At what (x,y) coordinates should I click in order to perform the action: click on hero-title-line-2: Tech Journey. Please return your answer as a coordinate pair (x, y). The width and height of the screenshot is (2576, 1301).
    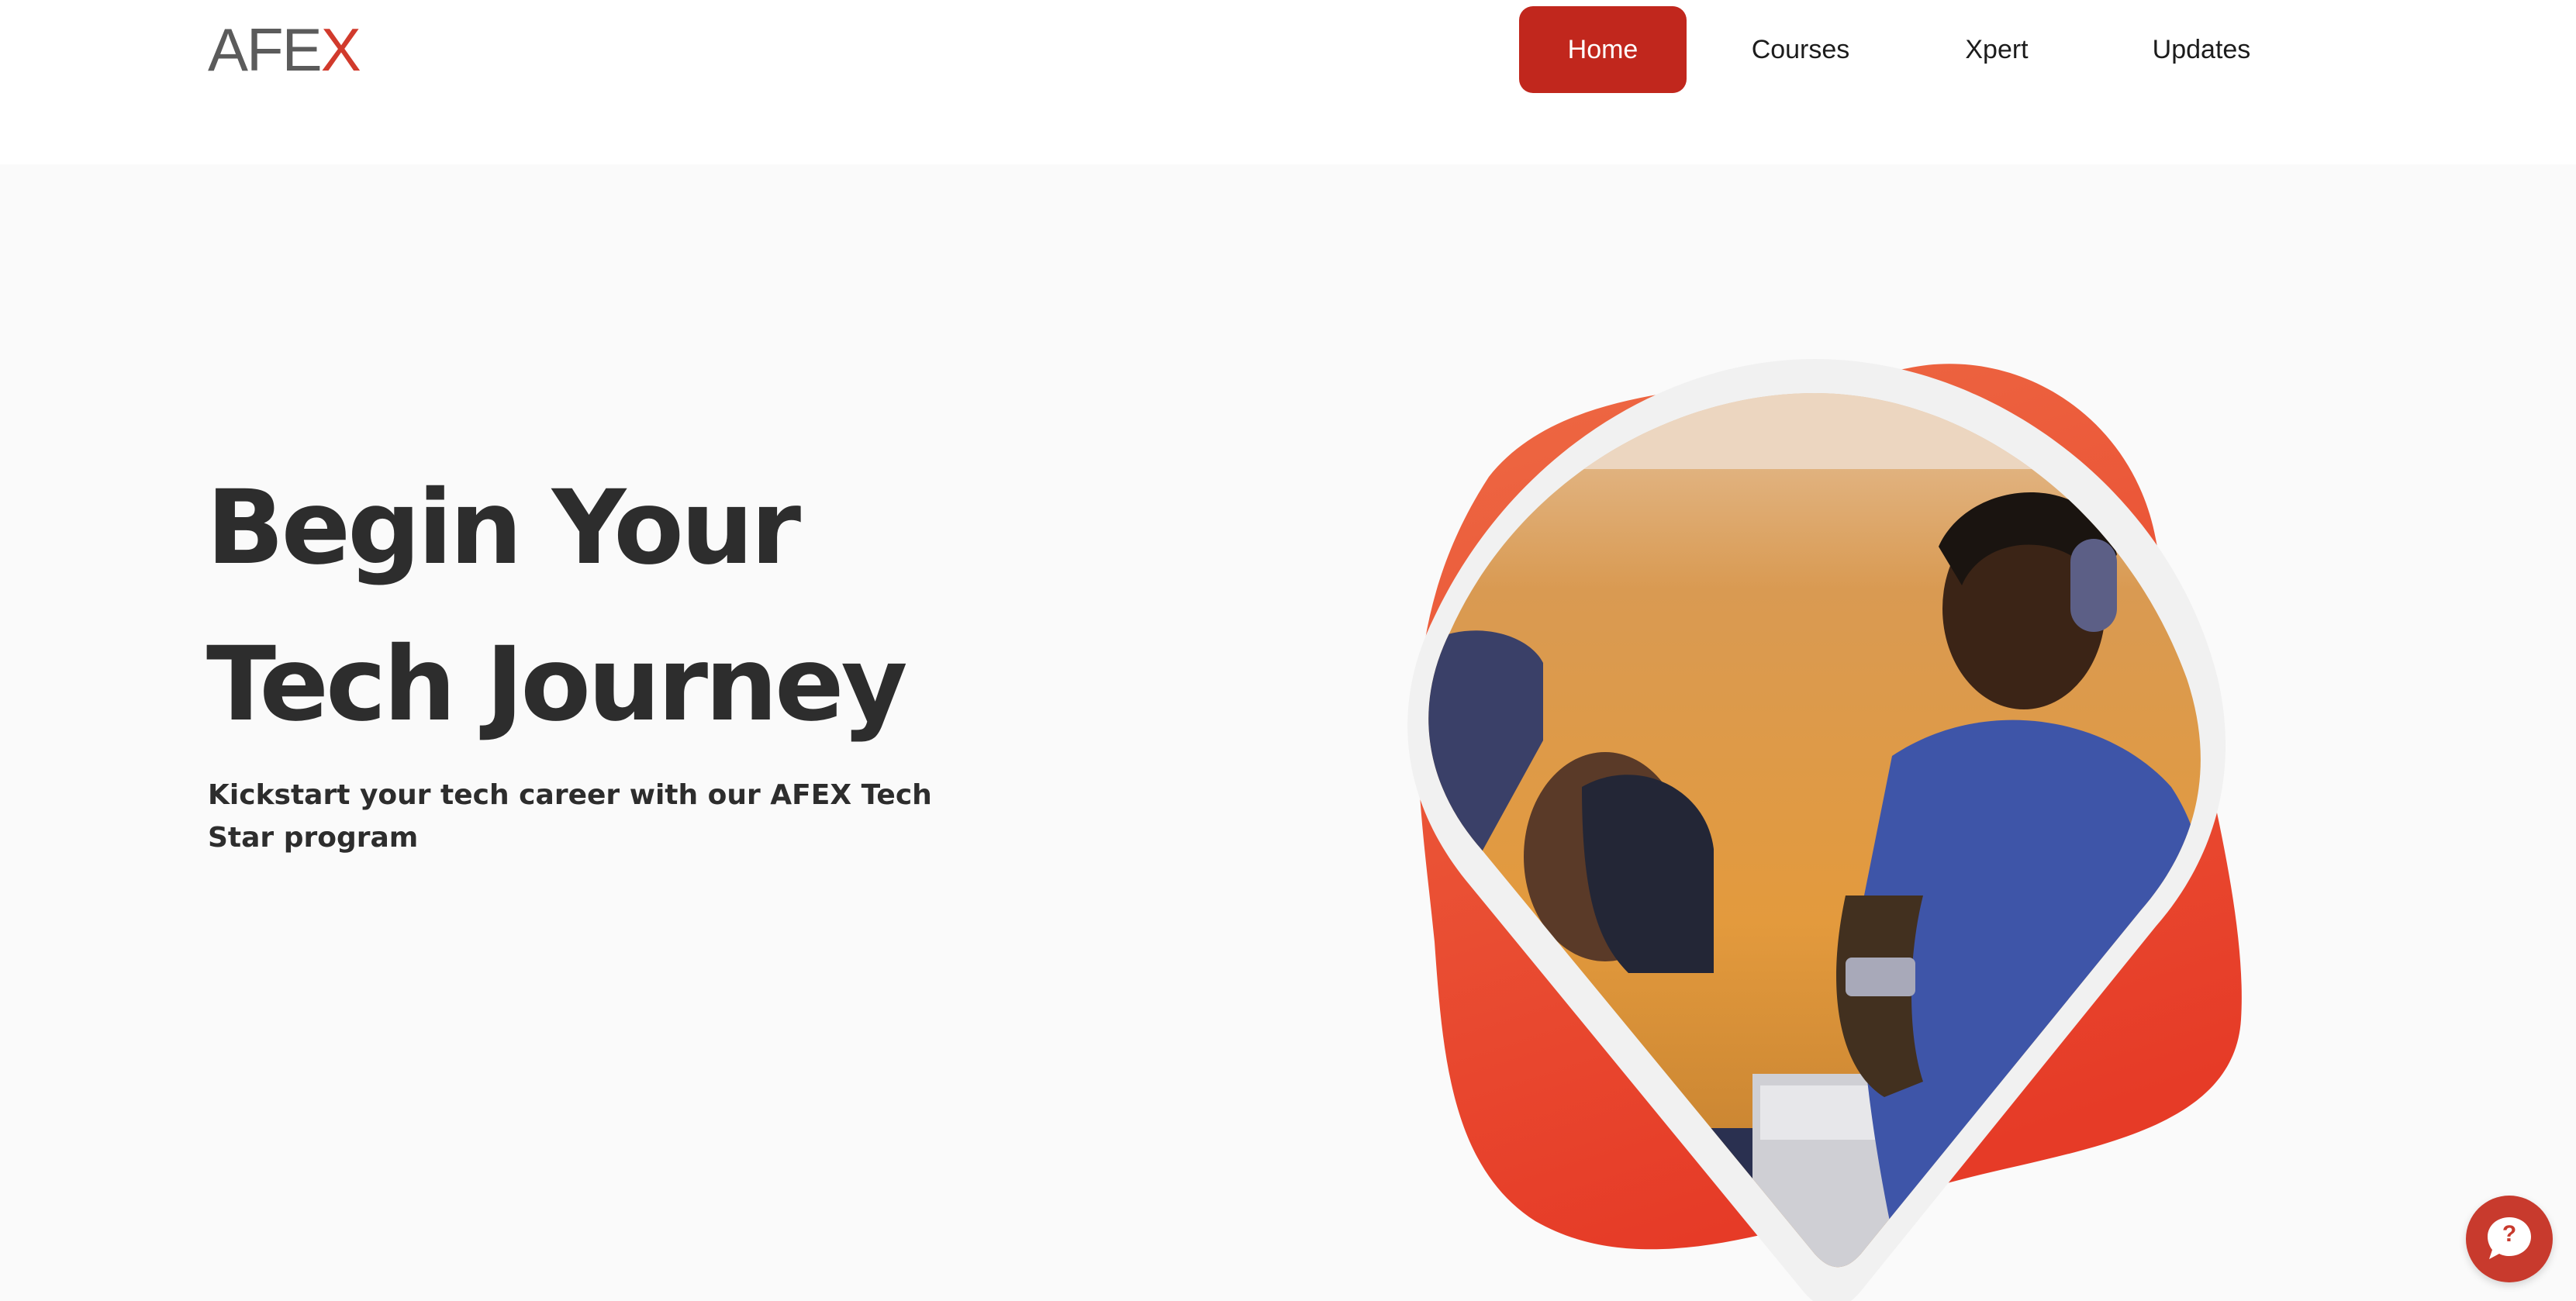
    Looking at the image, I should click on (557, 684).